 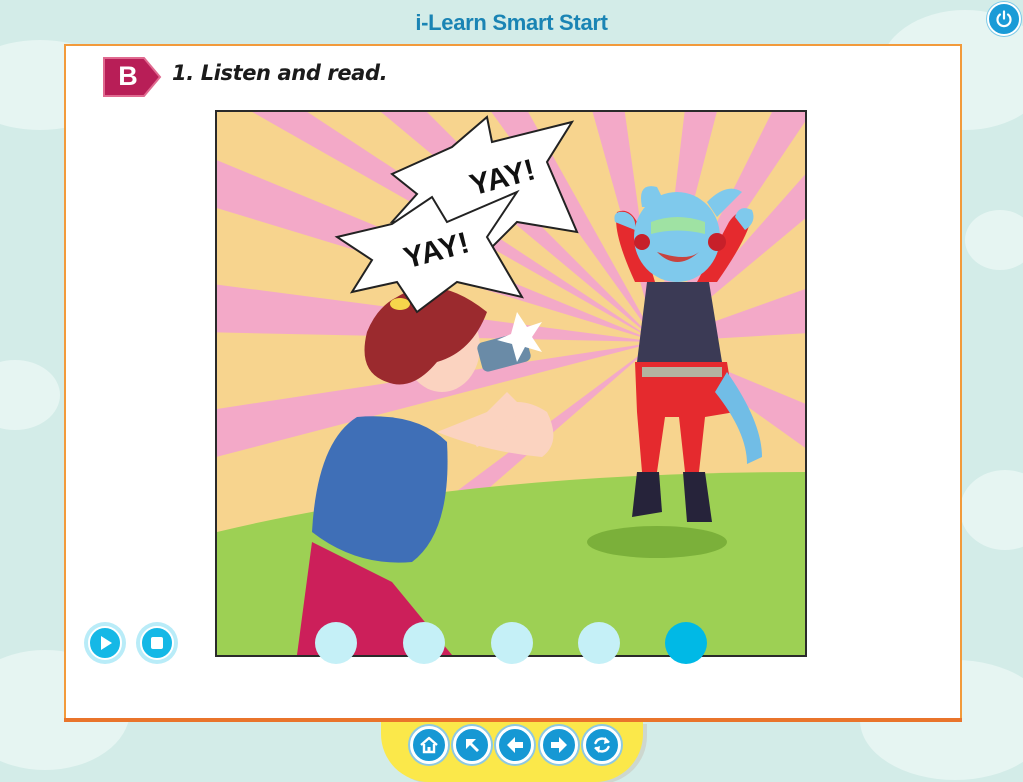 I want to click on previous-button, so click(x=515, y=745).